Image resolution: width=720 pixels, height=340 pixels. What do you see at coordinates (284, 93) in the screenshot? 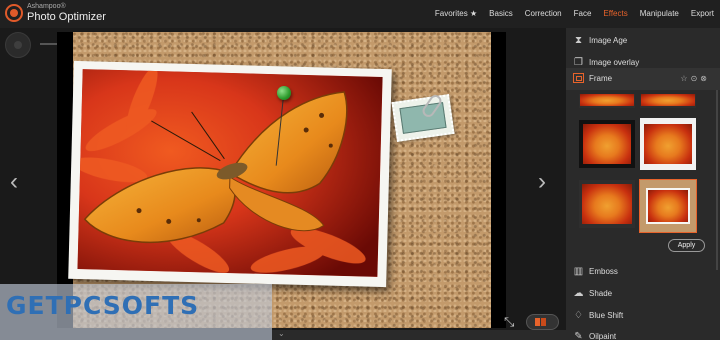
I see `push-pin-icon` at bounding box center [284, 93].